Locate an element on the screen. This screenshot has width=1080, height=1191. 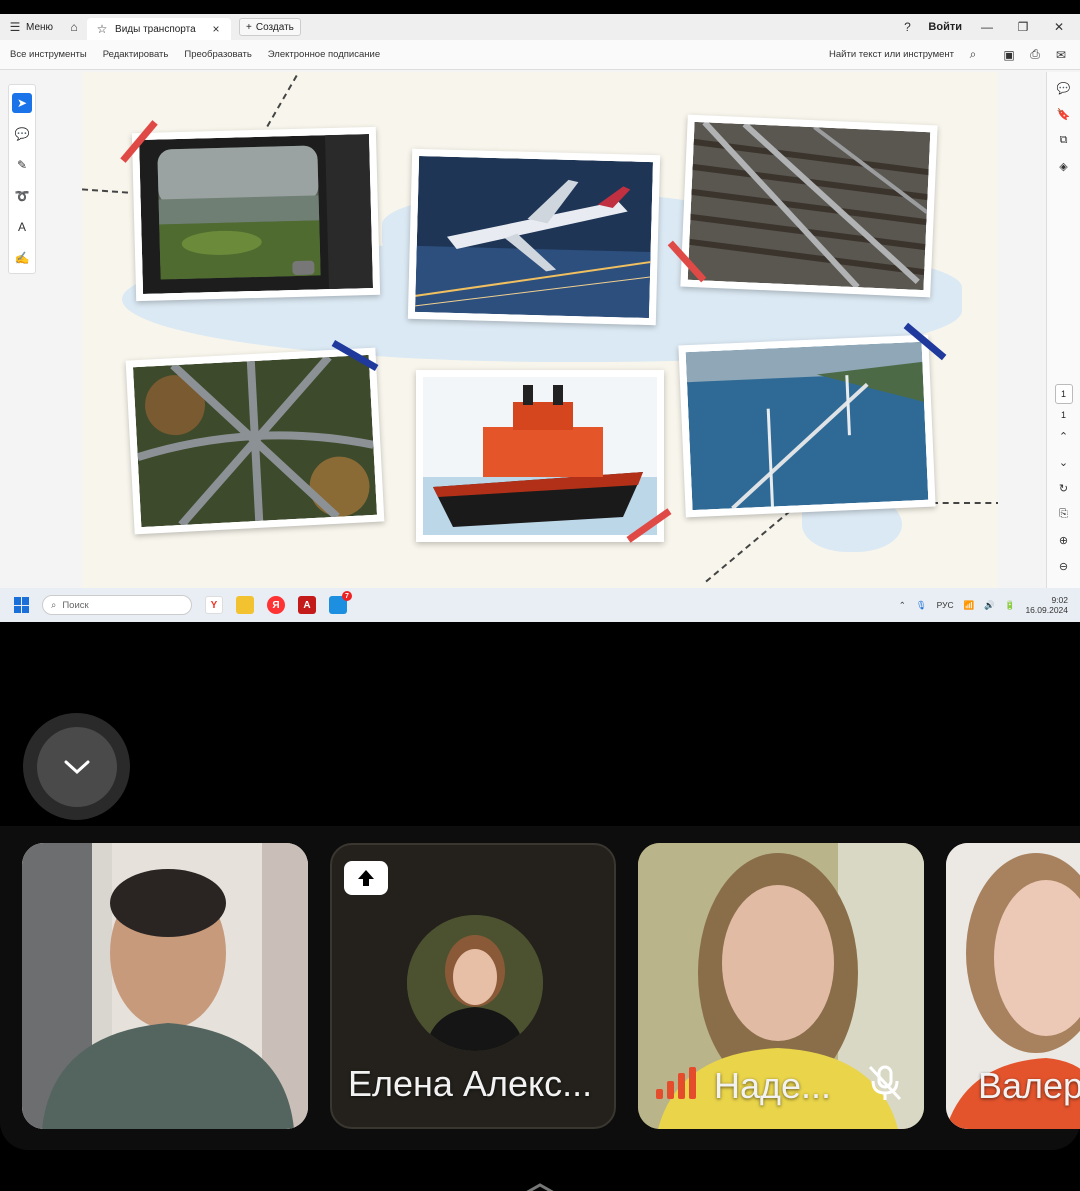
bridge-image is located at coordinates (807, 426).